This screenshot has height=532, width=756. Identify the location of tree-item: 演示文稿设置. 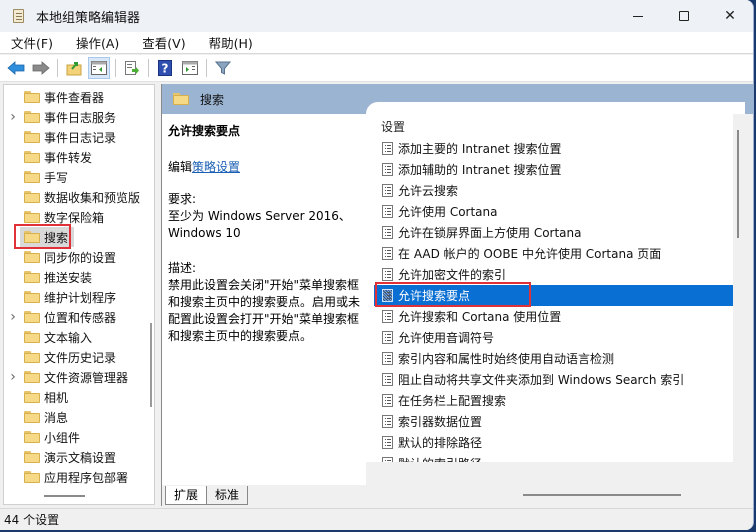
(74, 457).